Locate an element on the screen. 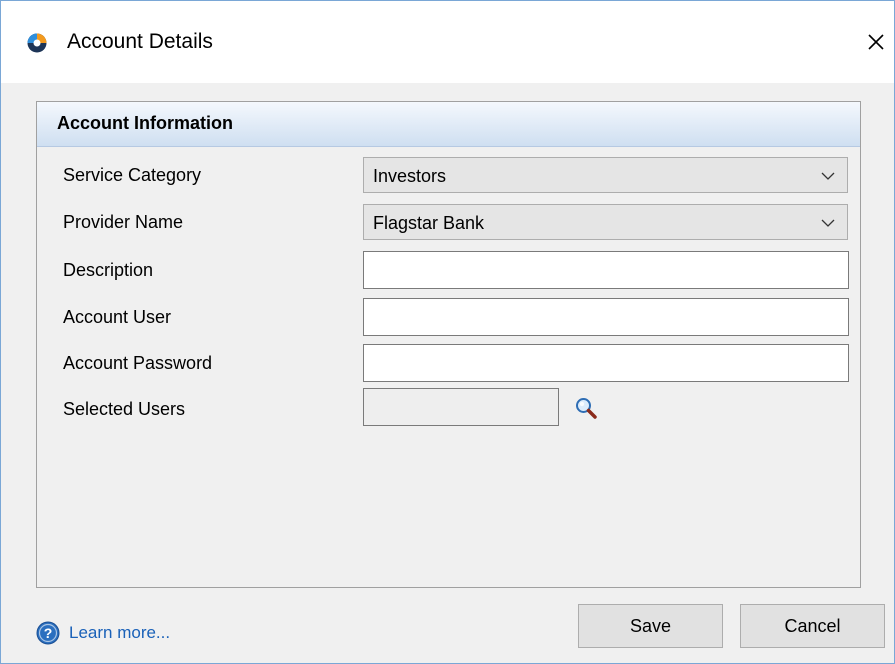 Image resolution: width=895 pixels, height=664 pixels. panel-header: Account Information is located at coordinates (448, 124).